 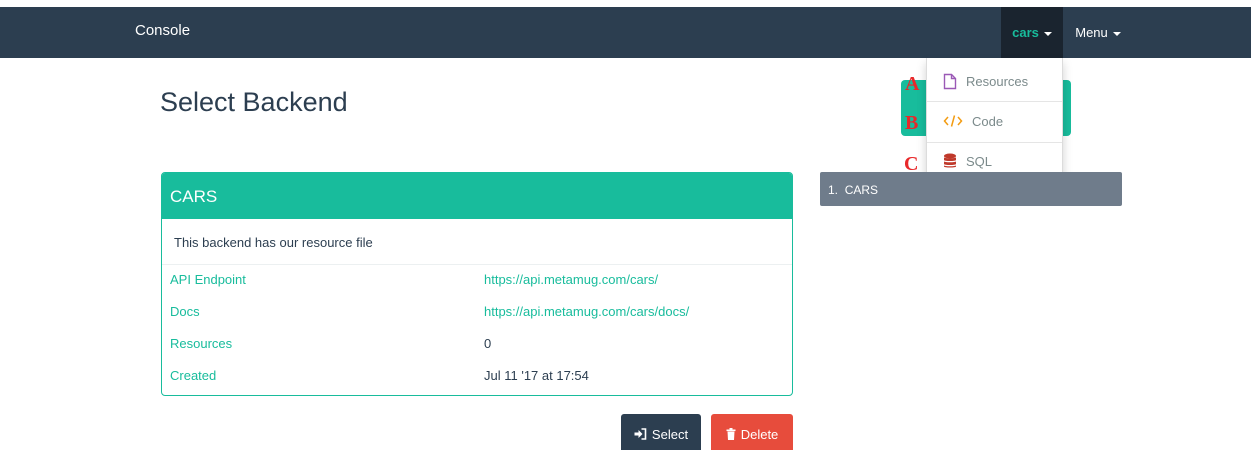 What do you see at coordinates (193, 375) in the screenshot?
I see `detail-key: Created` at bounding box center [193, 375].